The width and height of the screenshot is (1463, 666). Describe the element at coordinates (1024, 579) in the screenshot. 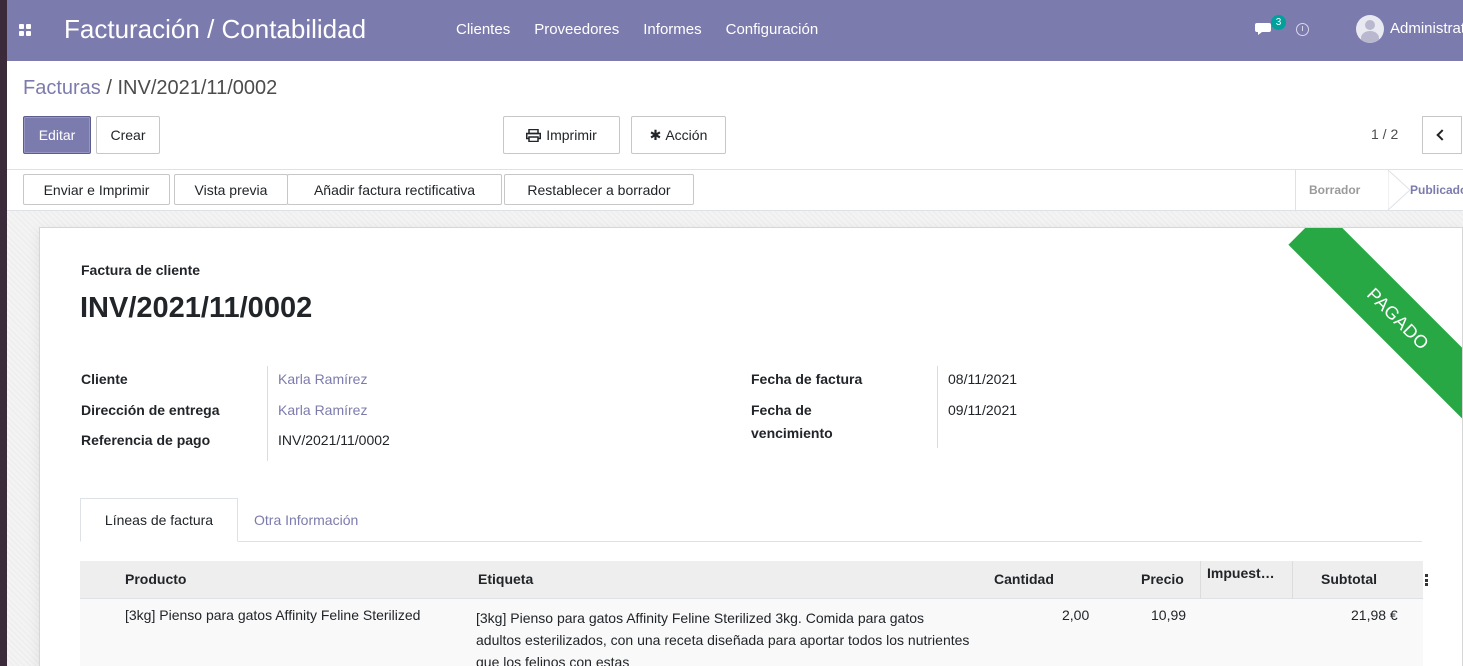

I see `header-quantity: Cantidad` at that location.